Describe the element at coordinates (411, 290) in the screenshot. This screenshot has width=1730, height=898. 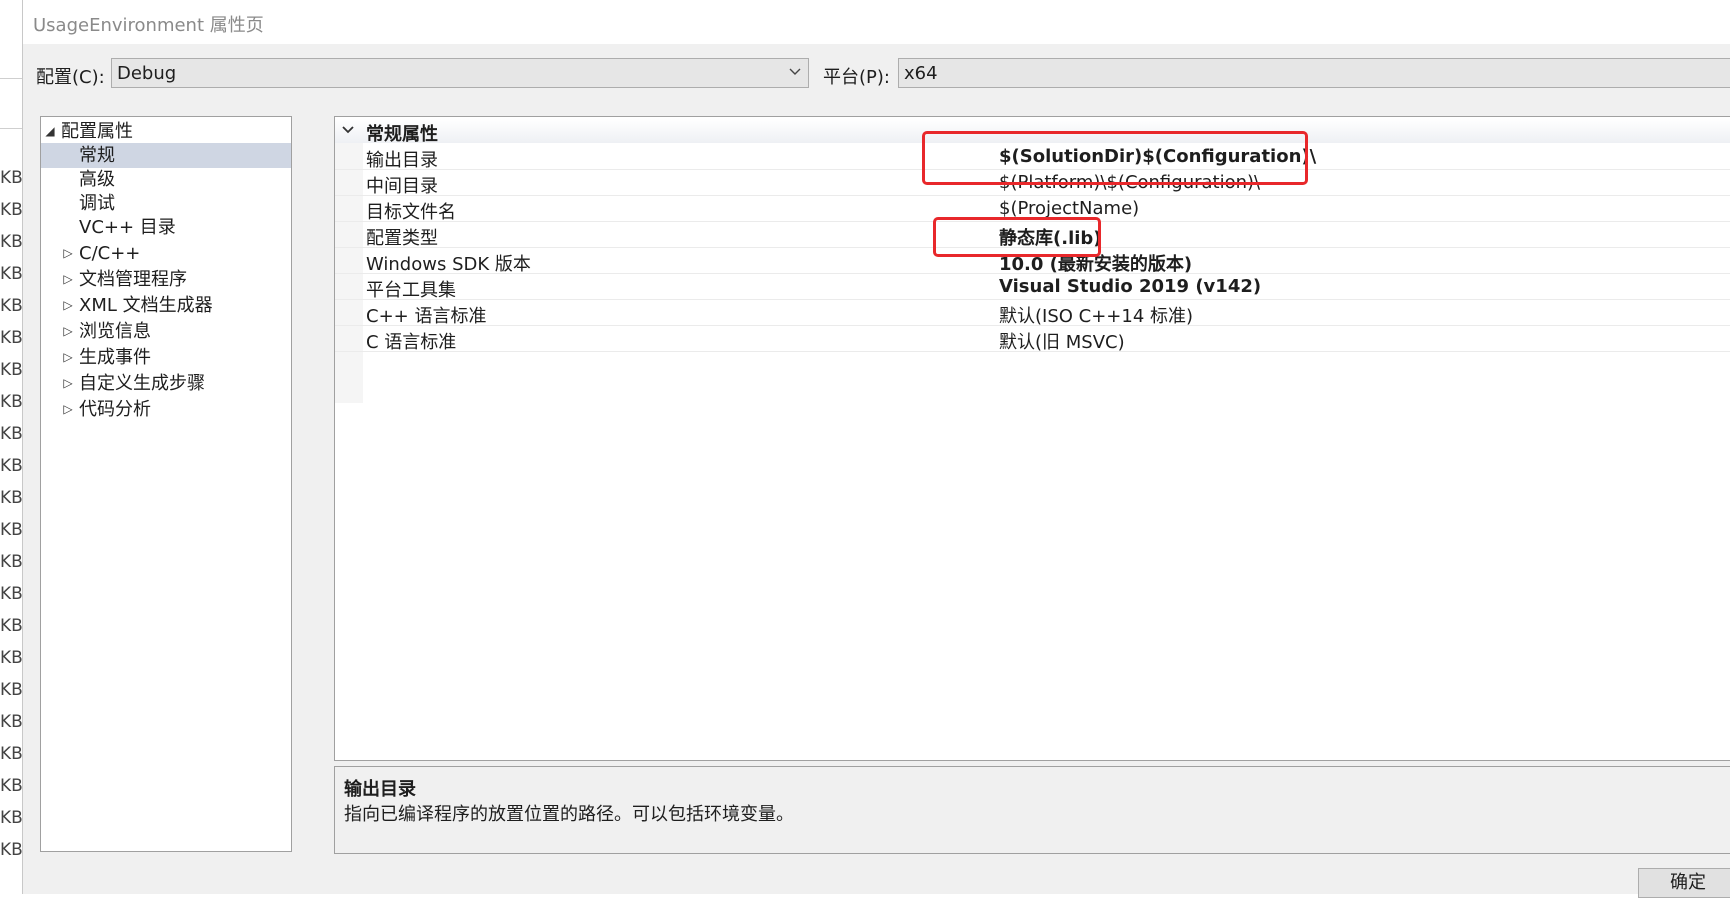
I see `property-name: 平台工具集` at that location.